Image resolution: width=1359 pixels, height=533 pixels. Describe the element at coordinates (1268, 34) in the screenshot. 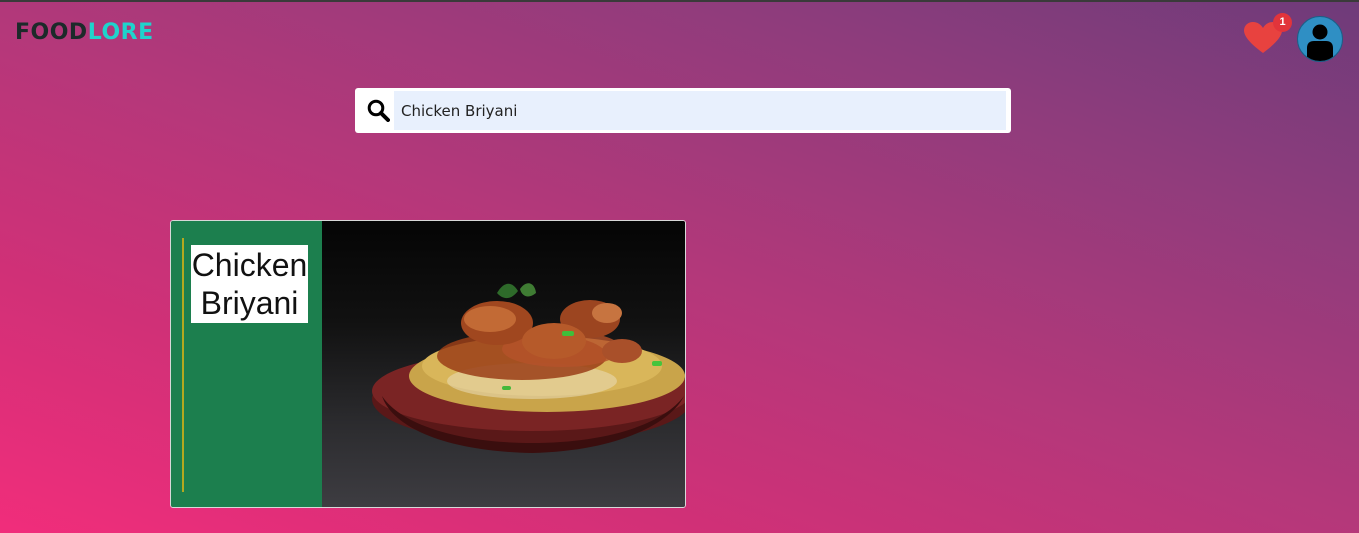

I see `favorites-button: 1` at that location.